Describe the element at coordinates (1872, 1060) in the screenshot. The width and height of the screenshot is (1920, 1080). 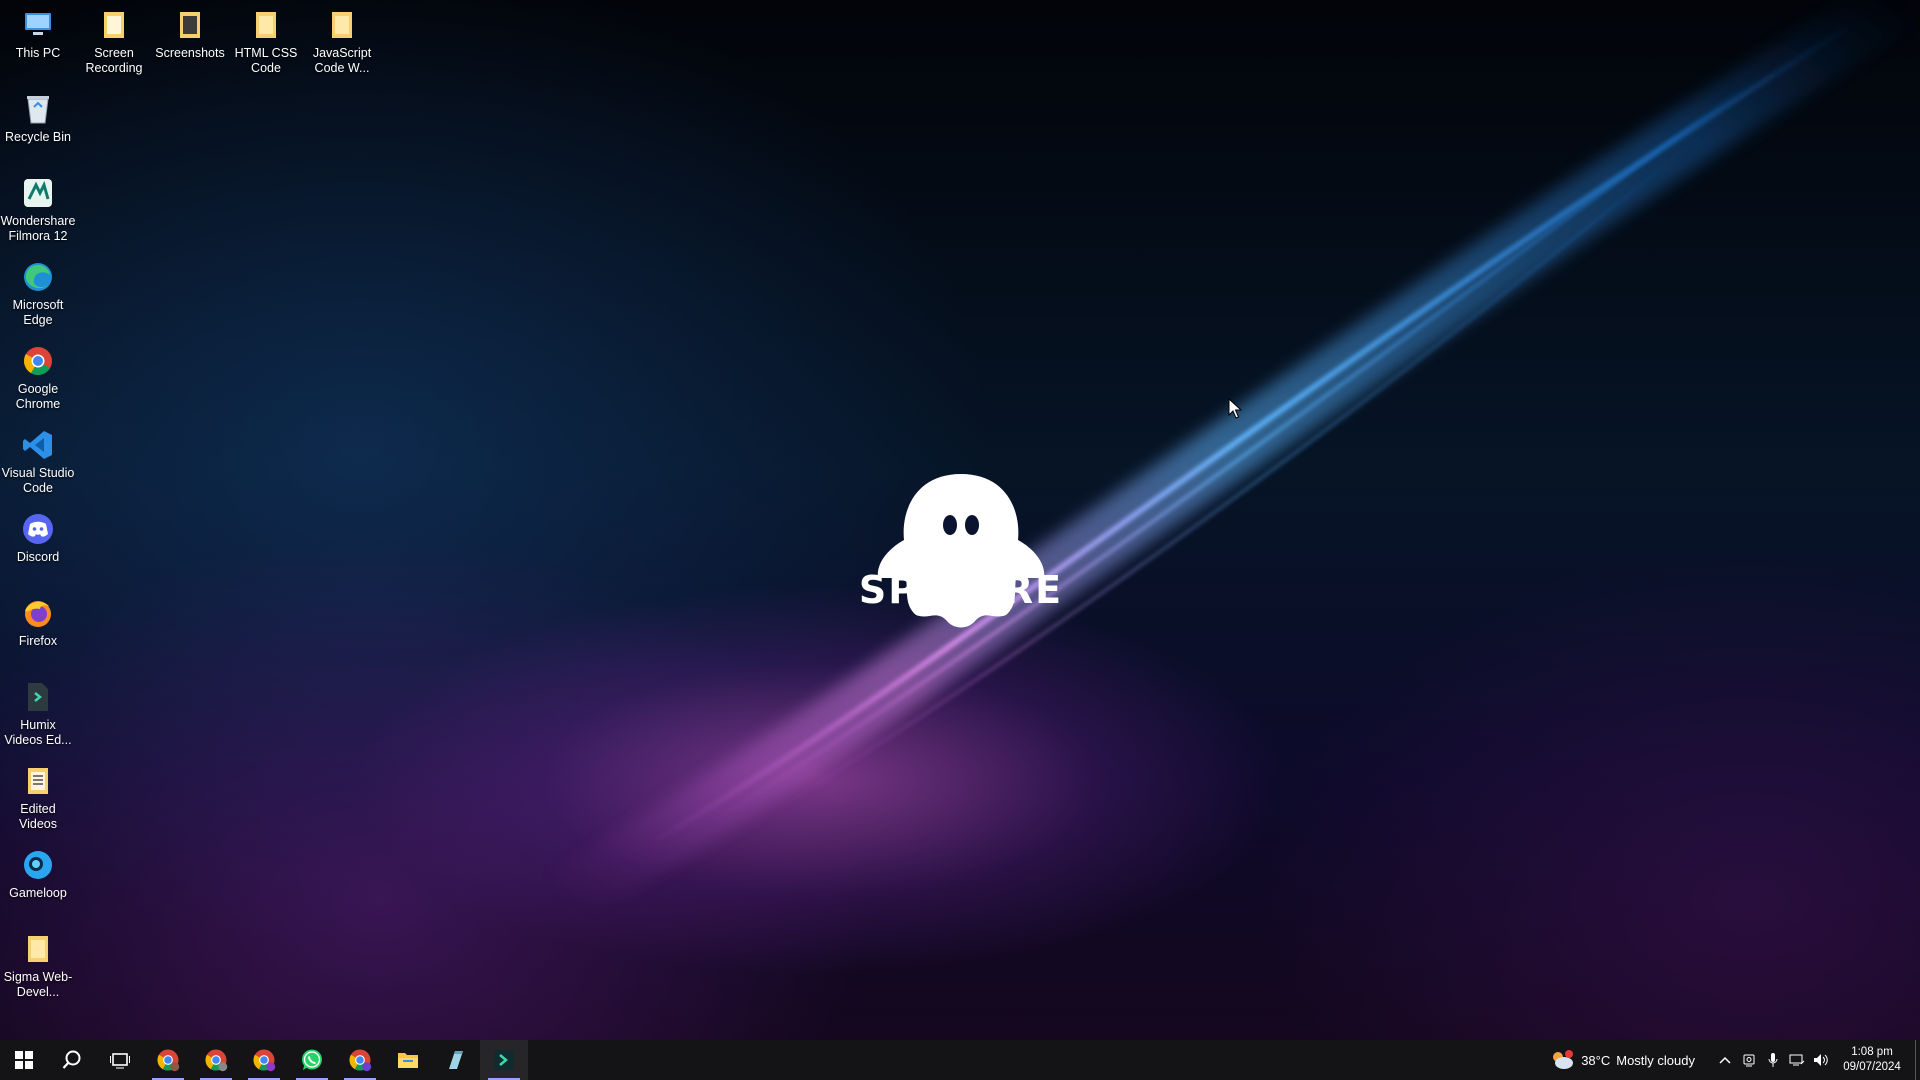
I see `clock: 1:08 pm 09/07/2024` at that location.